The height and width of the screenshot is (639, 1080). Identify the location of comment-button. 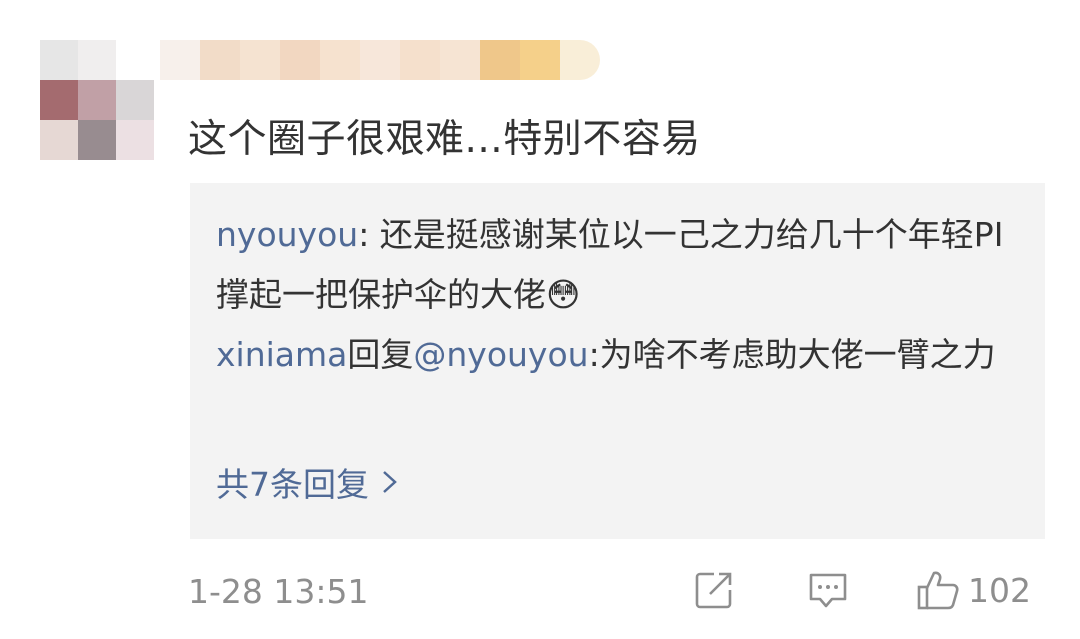
(828, 590).